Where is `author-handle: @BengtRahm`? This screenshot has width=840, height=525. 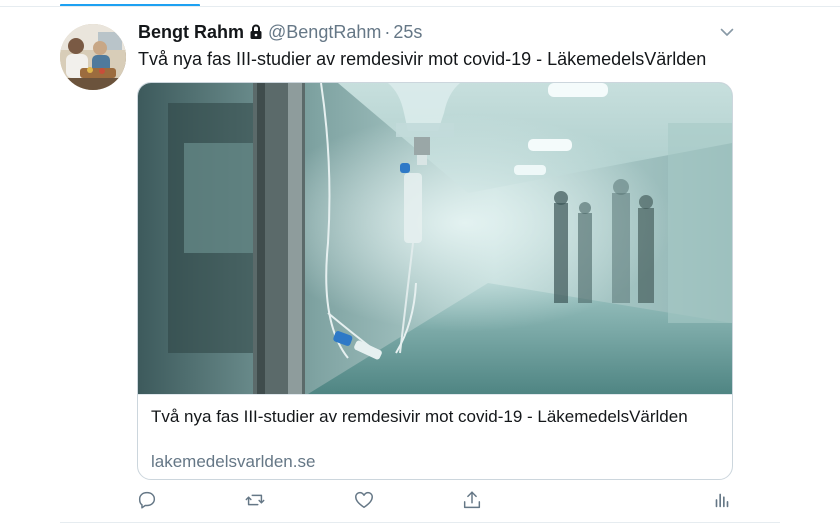 author-handle: @BengtRahm is located at coordinates (324, 32).